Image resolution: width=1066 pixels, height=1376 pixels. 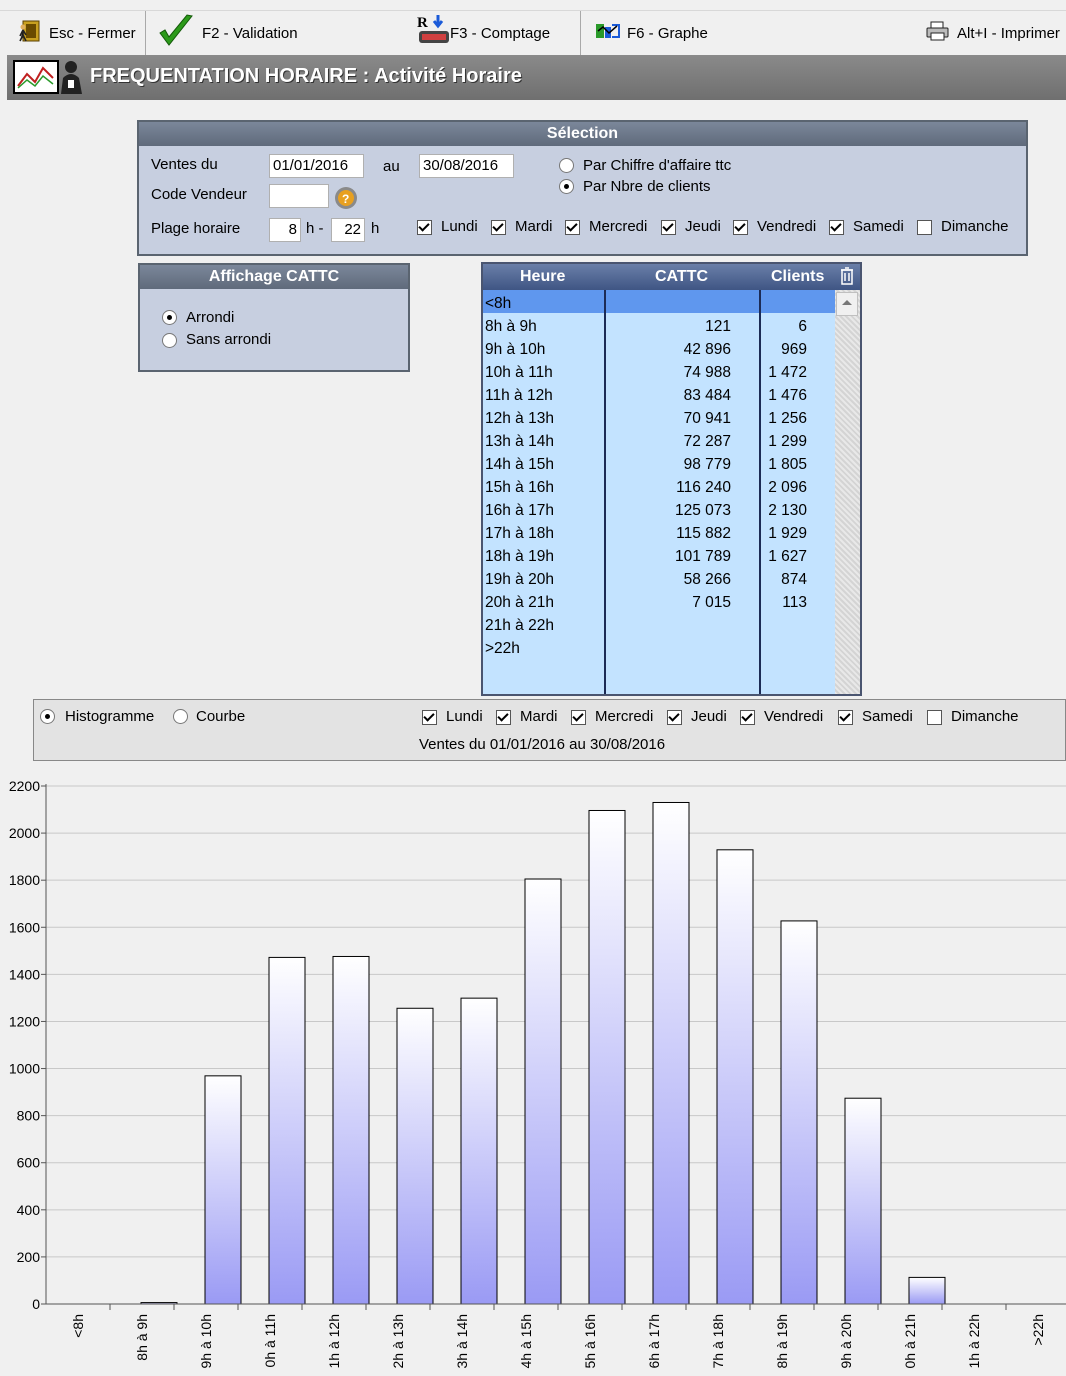 I want to click on count-button: R F3 - Comptage, so click(x=496, y=33).